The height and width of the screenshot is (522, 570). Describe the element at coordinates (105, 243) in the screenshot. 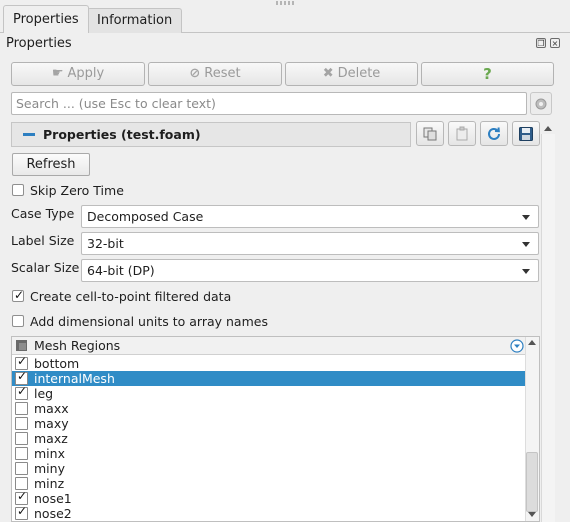

I see `label-size-value: 32-bit` at that location.